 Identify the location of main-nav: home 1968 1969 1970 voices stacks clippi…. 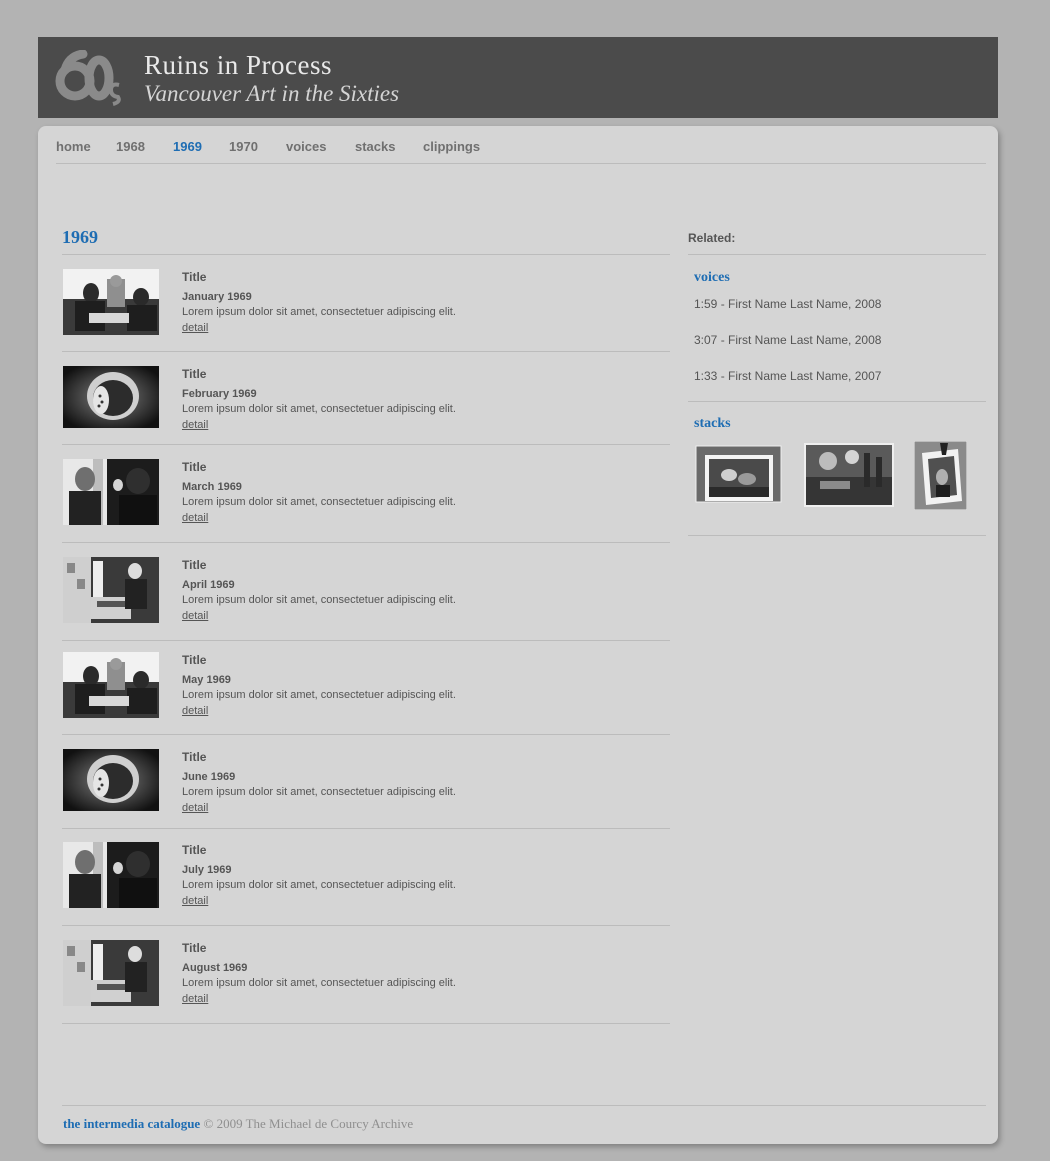
(518, 151).